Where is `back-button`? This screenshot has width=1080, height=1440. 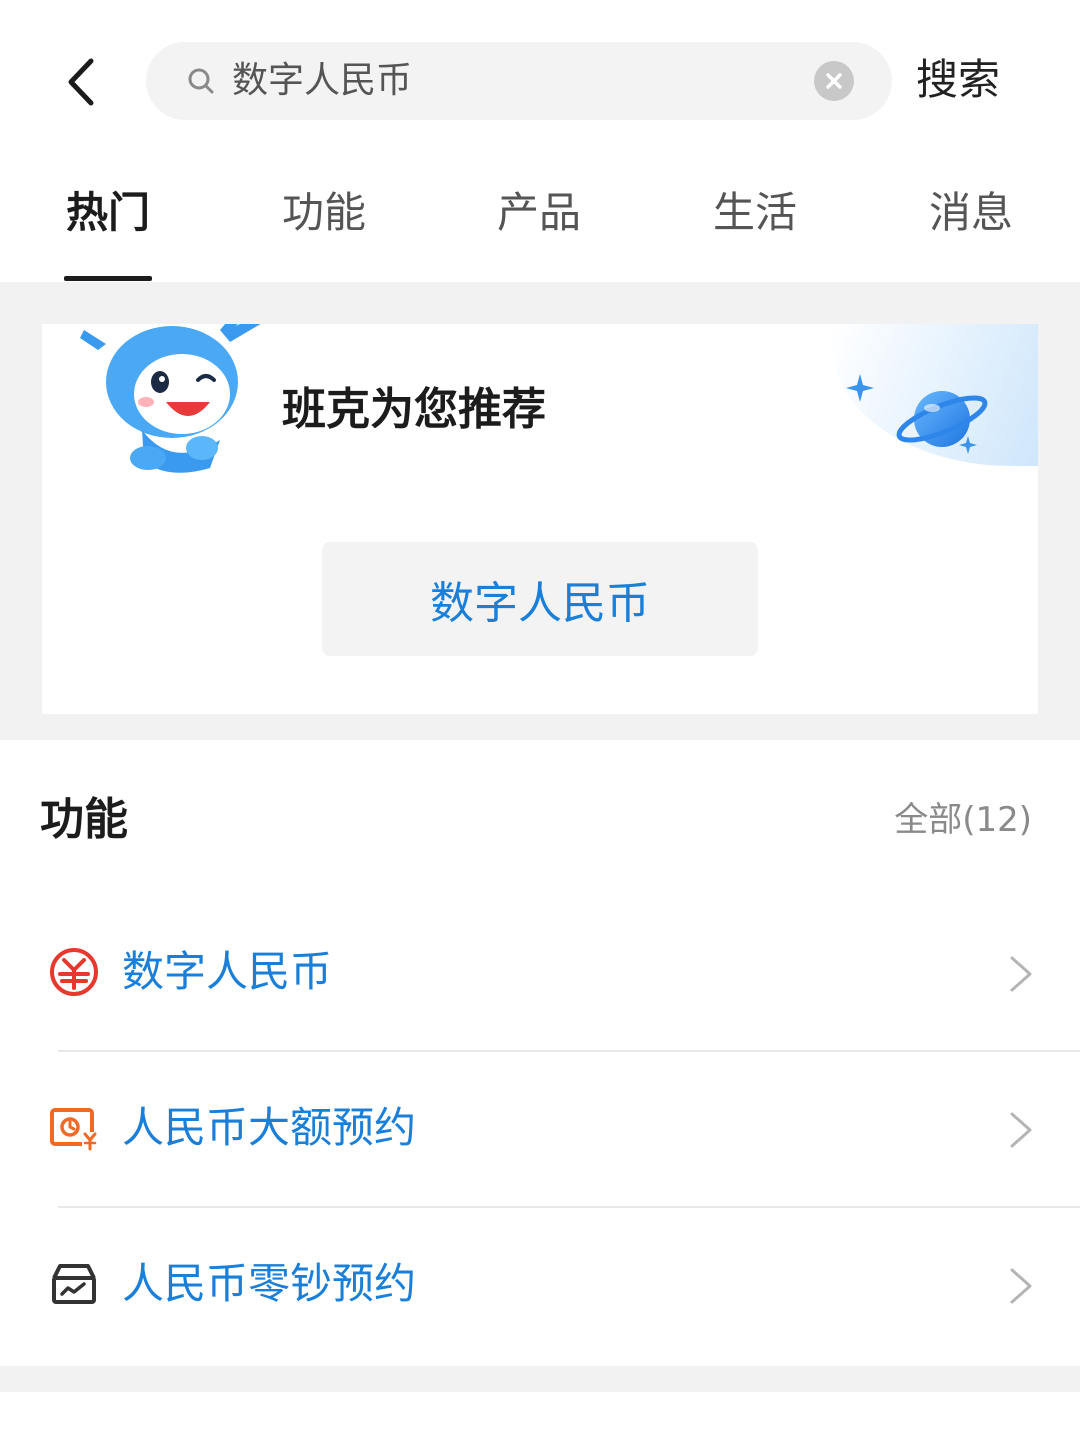 back-button is located at coordinates (80, 82).